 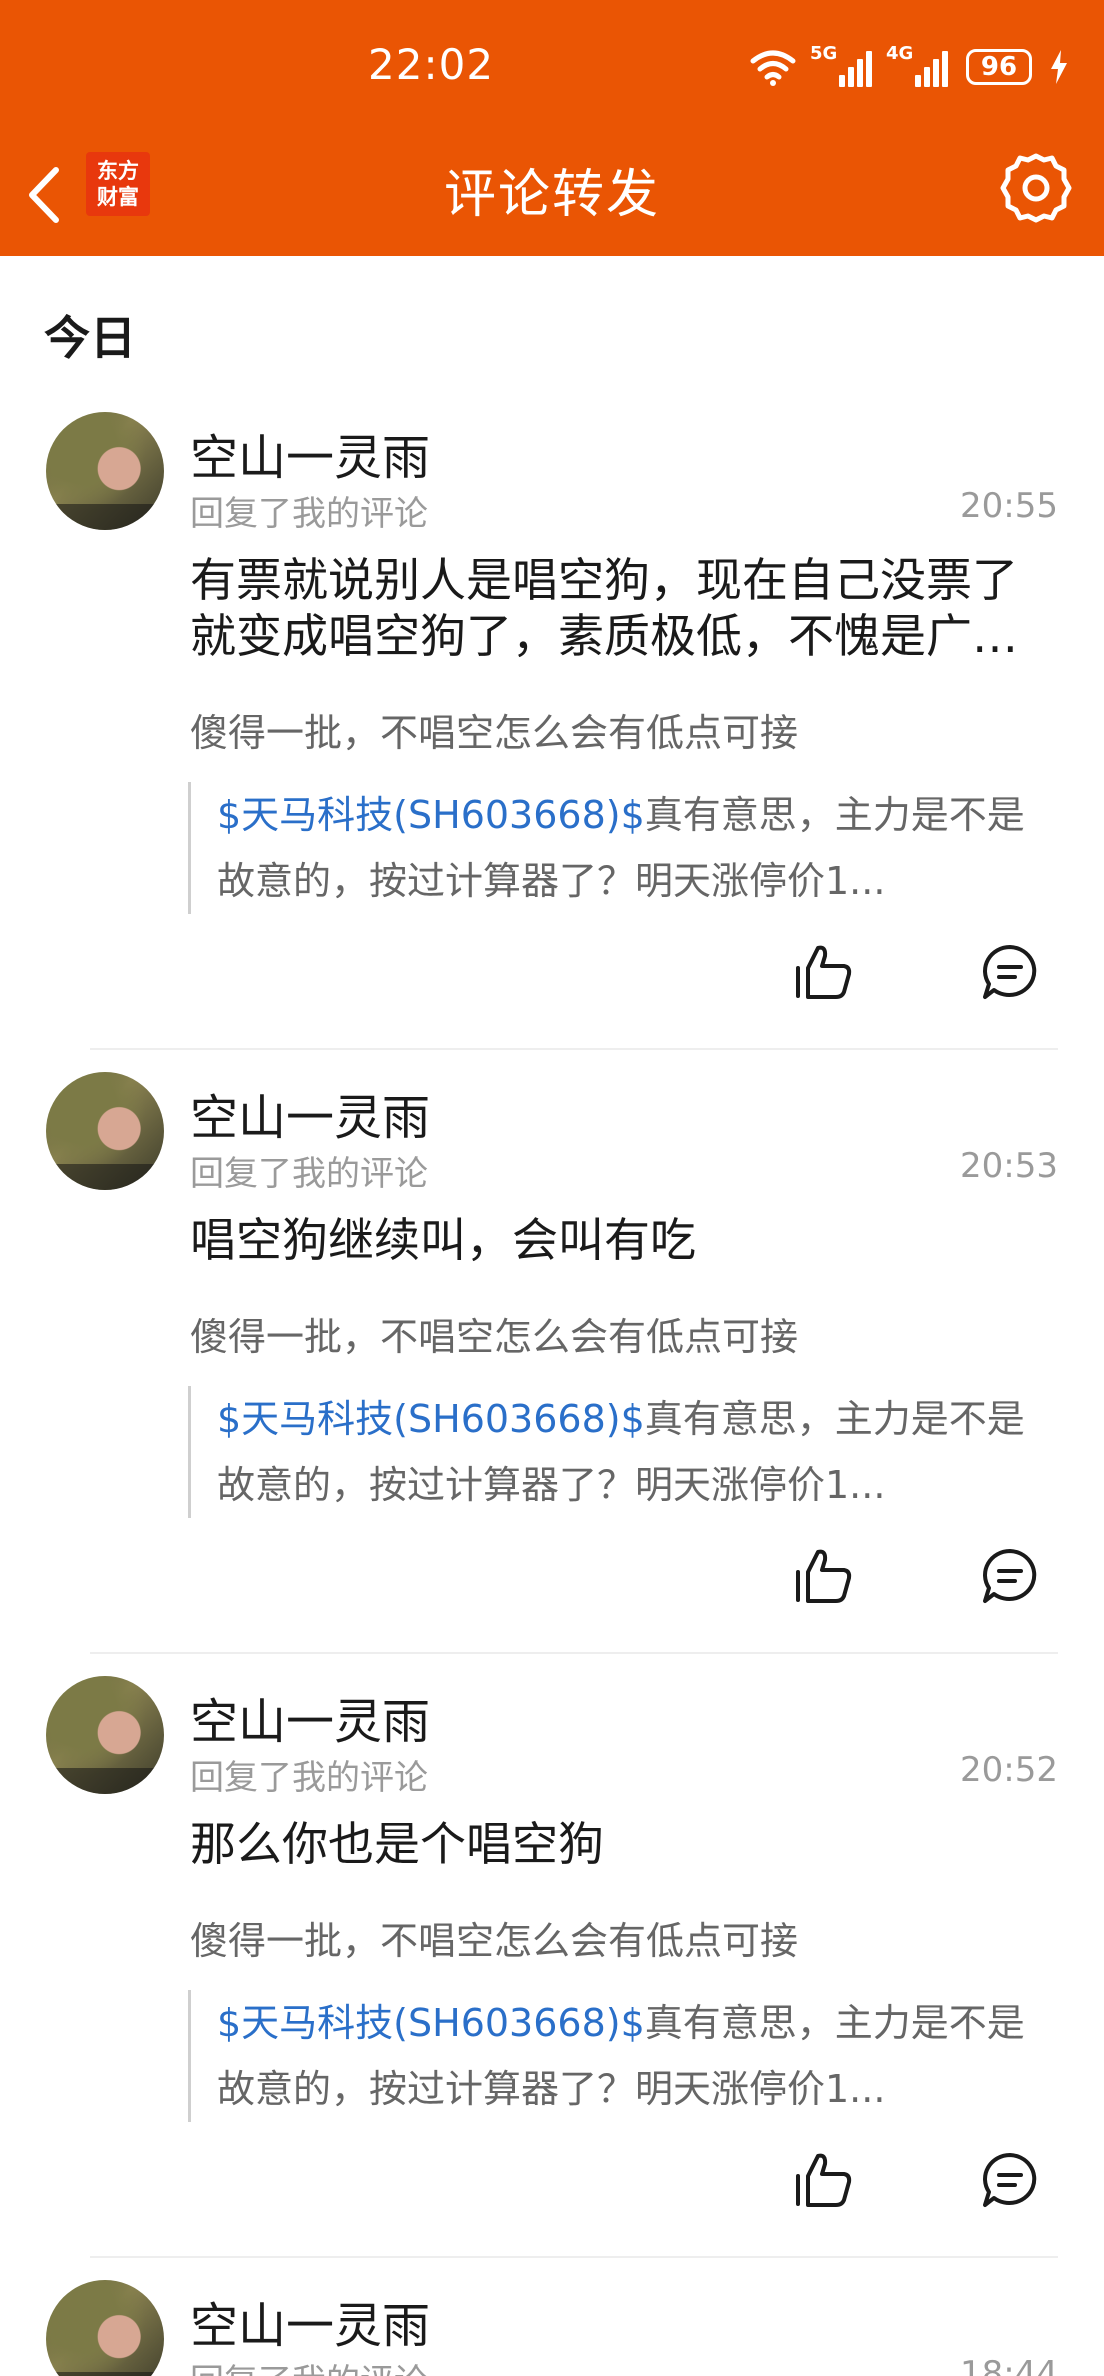 I want to click on network-label-1: 5G, so click(x=824, y=53).